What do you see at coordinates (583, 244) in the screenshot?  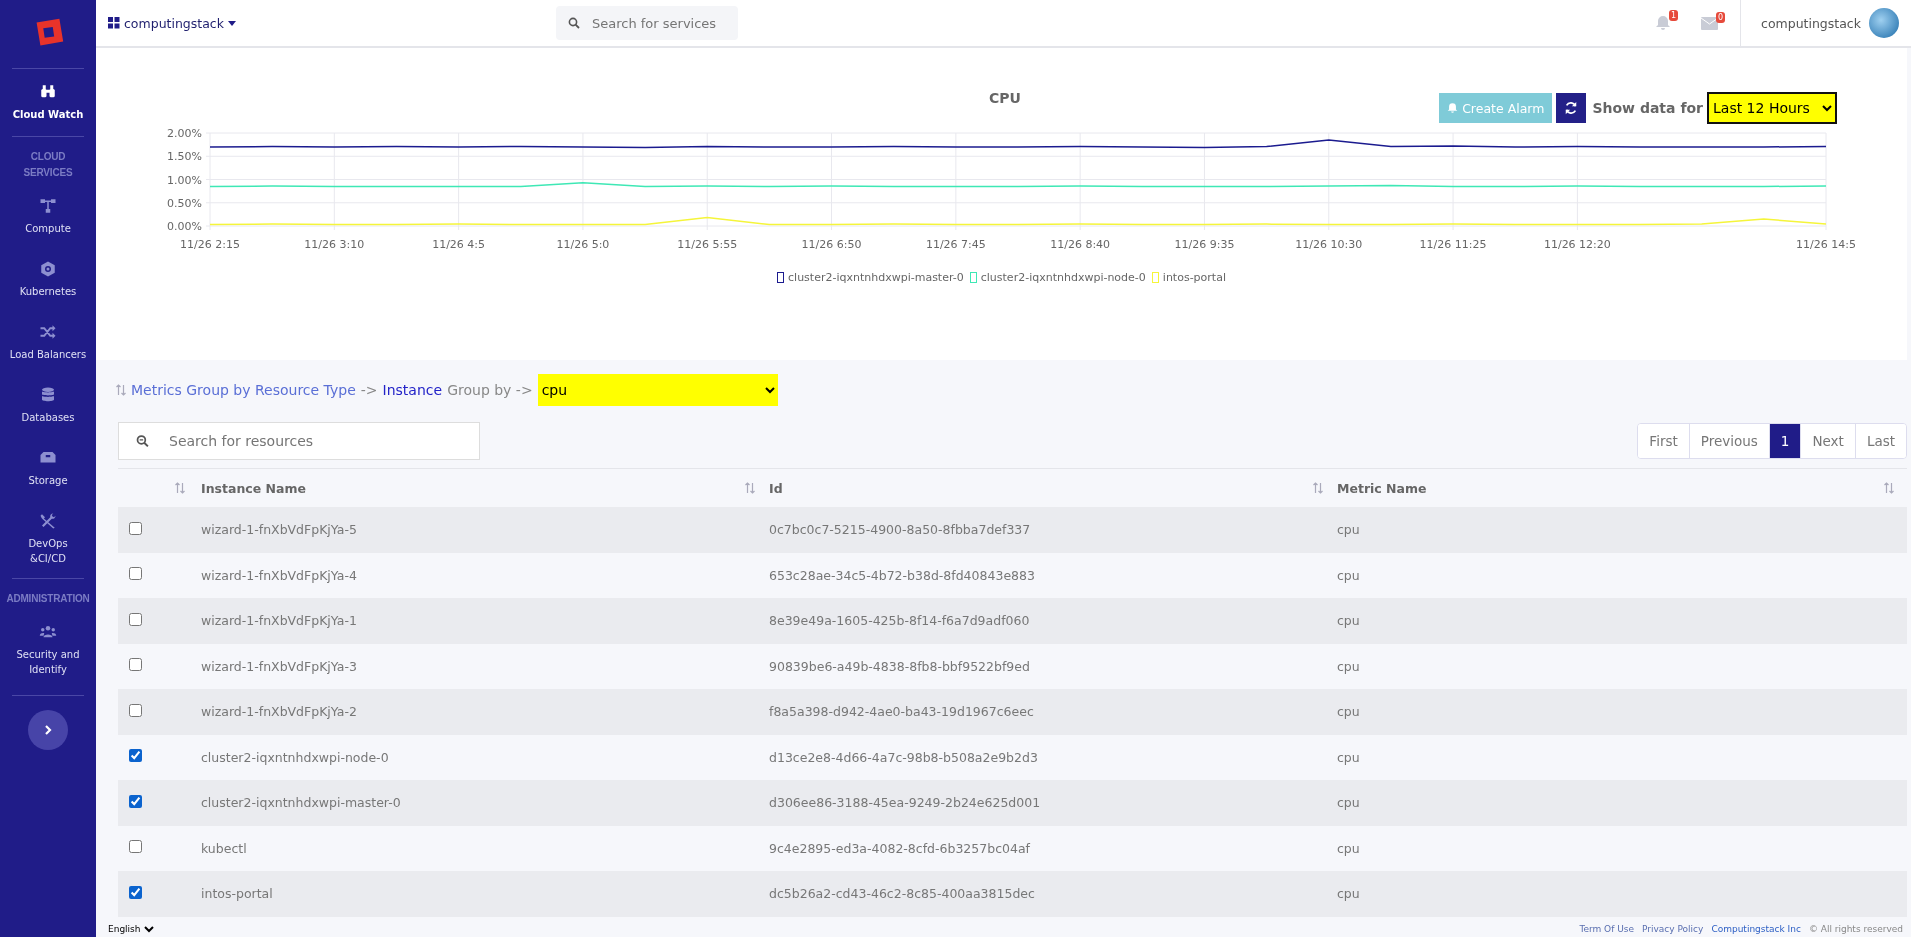 I see `category-label: 11/26 5:0` at bounding box center [583, 244].